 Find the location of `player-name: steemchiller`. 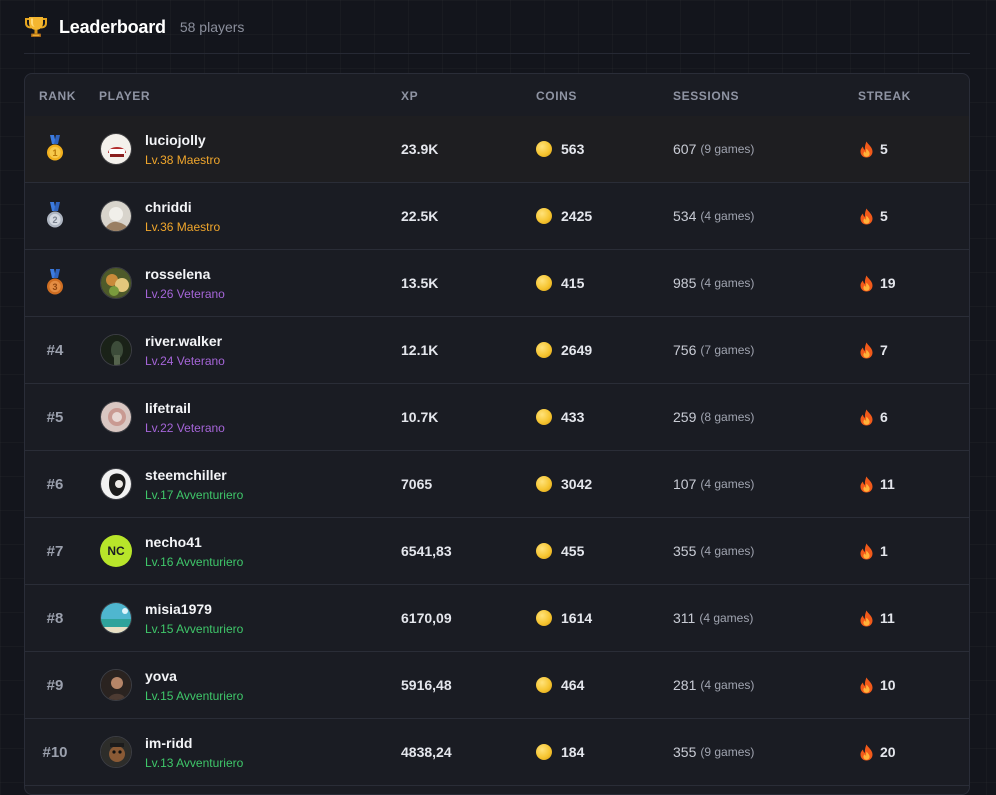

player-name: steemchiller is located at coordinates (194, 475).